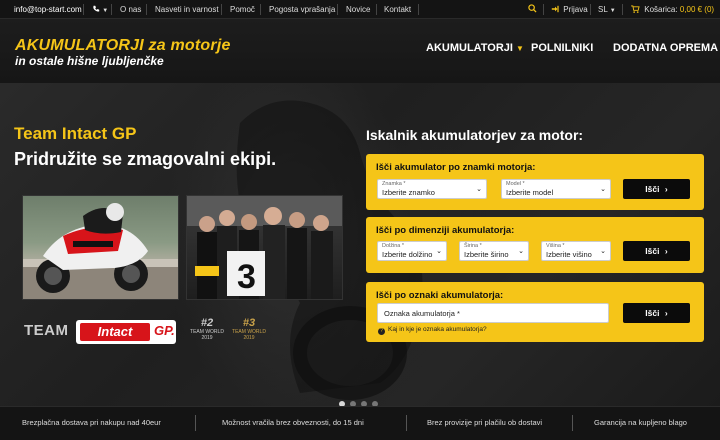  I want to click on nav-batteries-label: AKUMULATORJI, so click(469, 48).